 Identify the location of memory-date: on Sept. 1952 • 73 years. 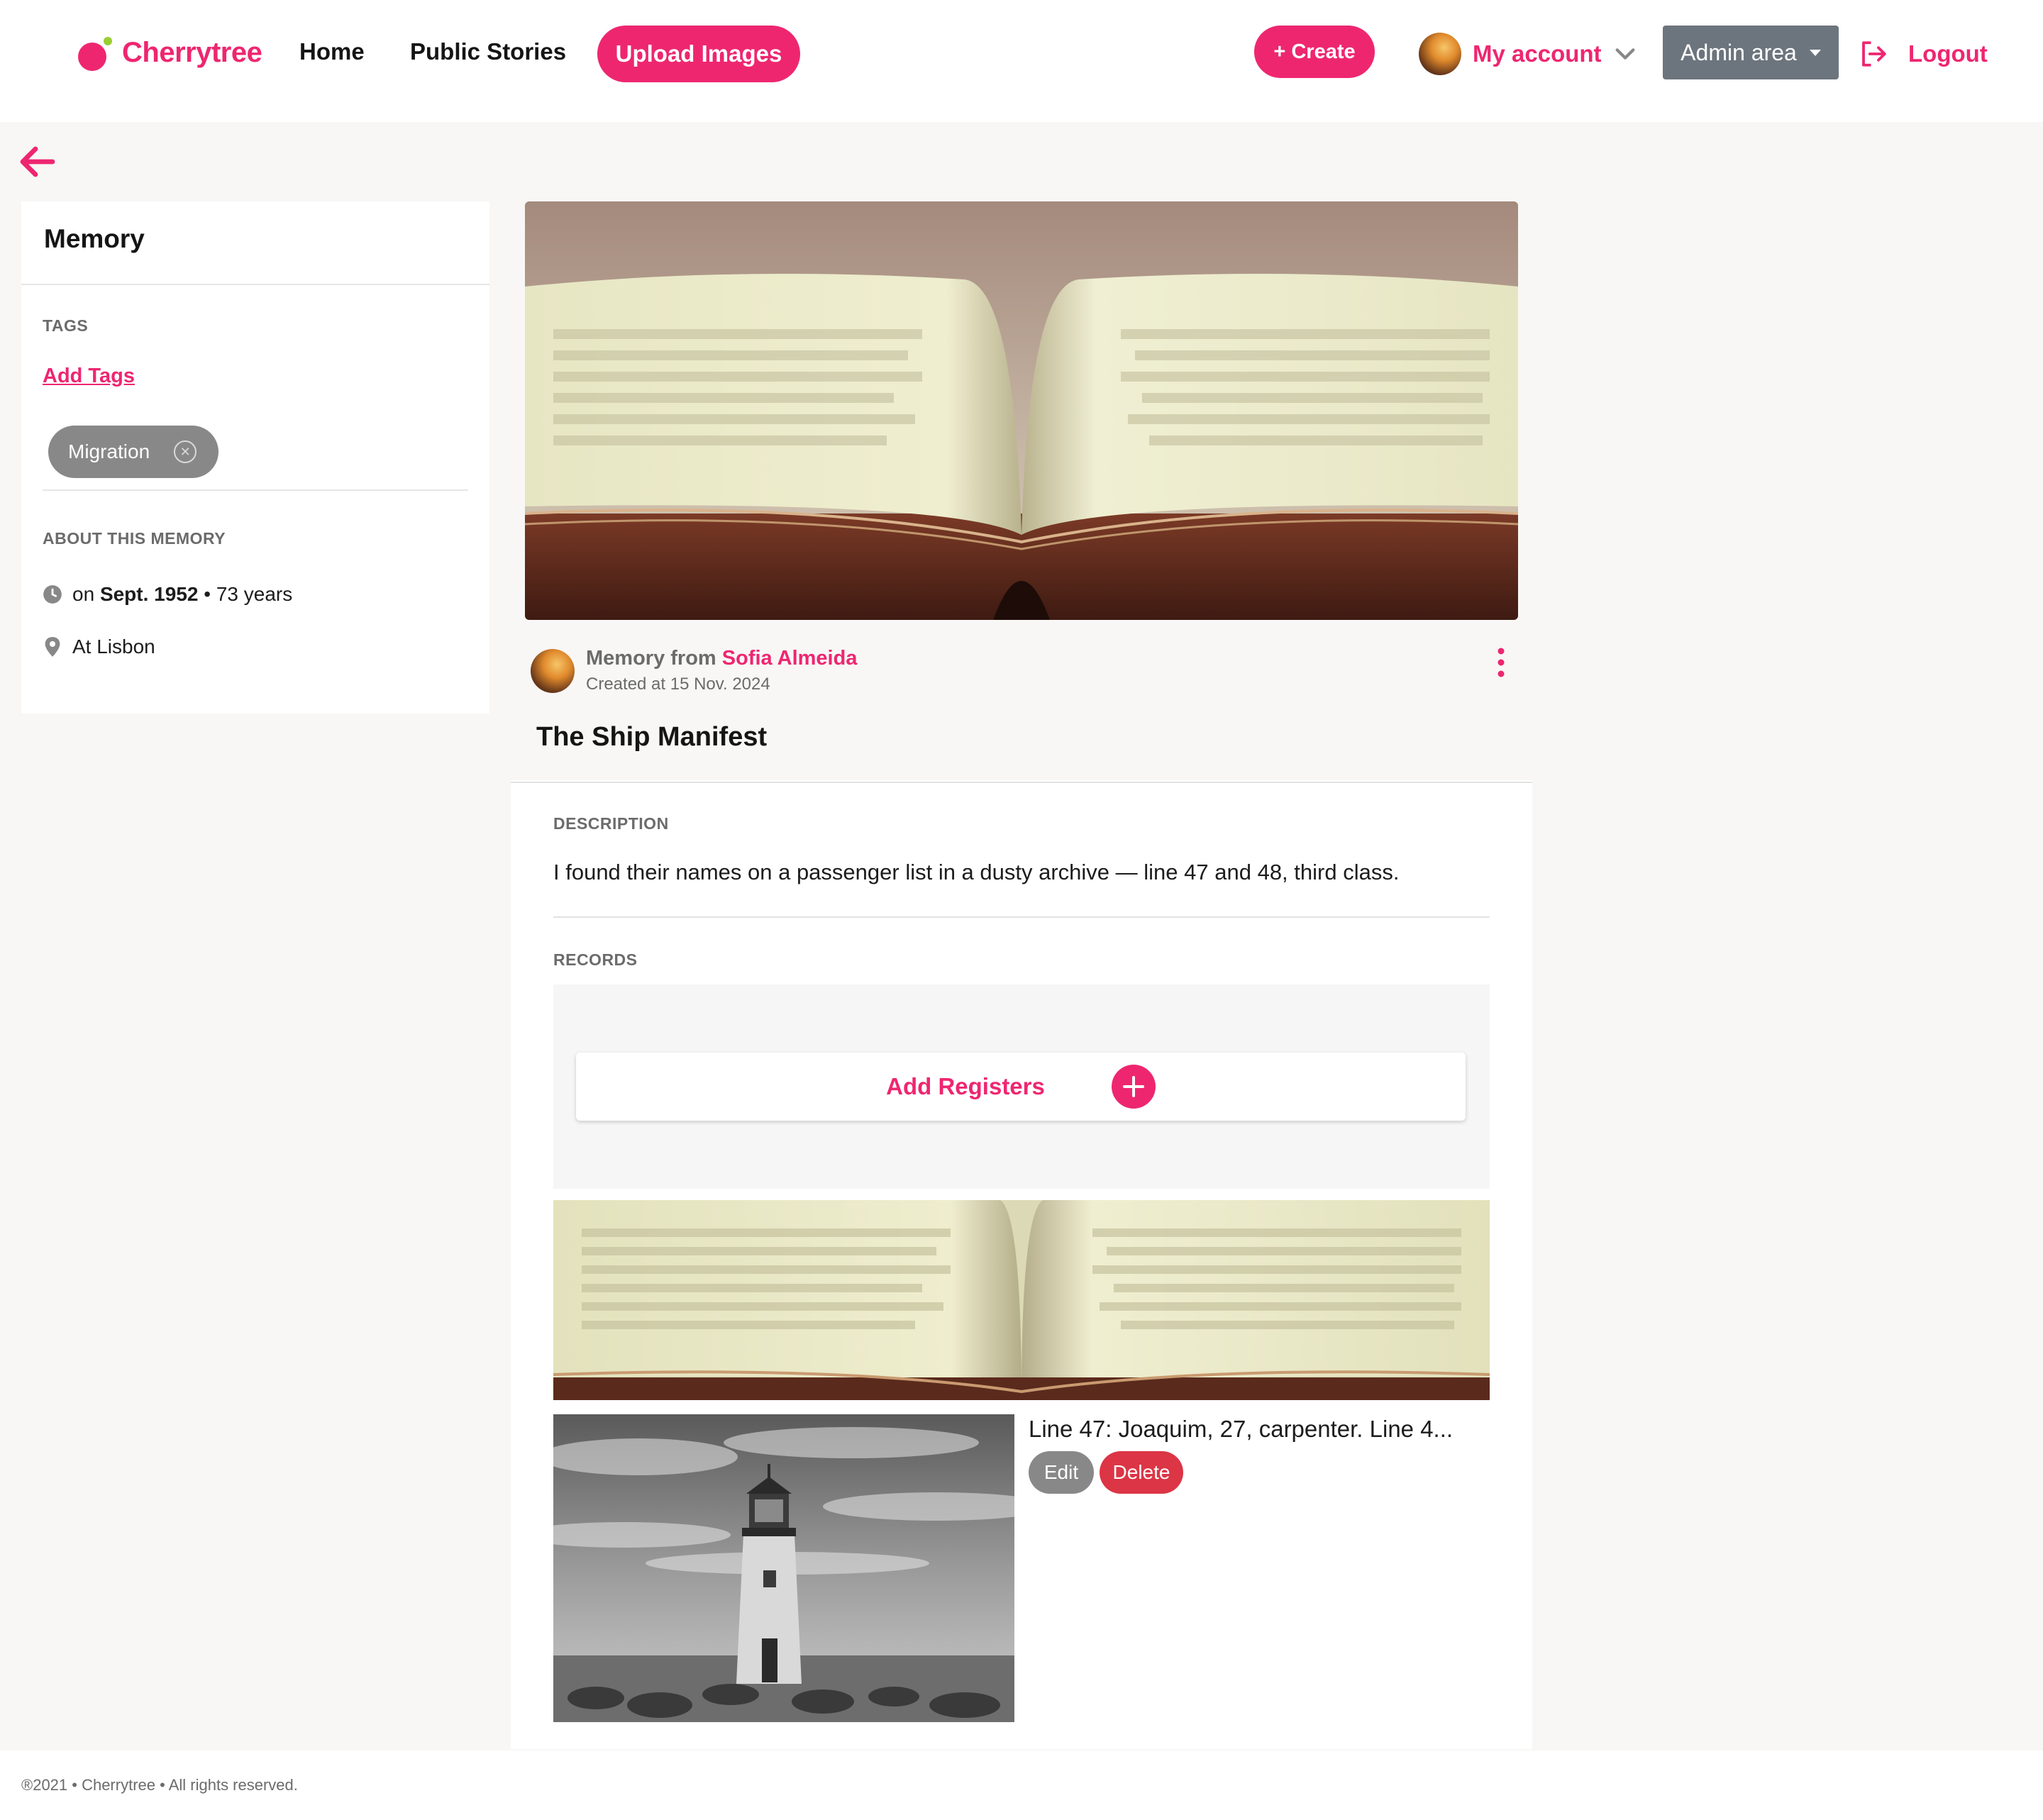
(167, 595).